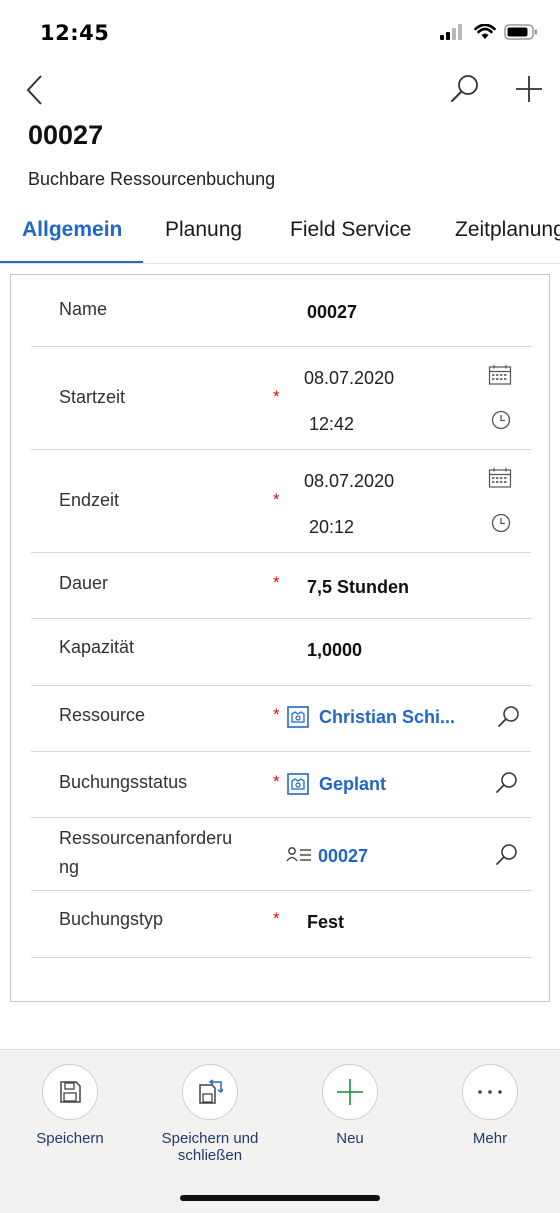 The height and width of the screenshot is (1213, 560). I want to click on home-indicator, so click(280, 1198).